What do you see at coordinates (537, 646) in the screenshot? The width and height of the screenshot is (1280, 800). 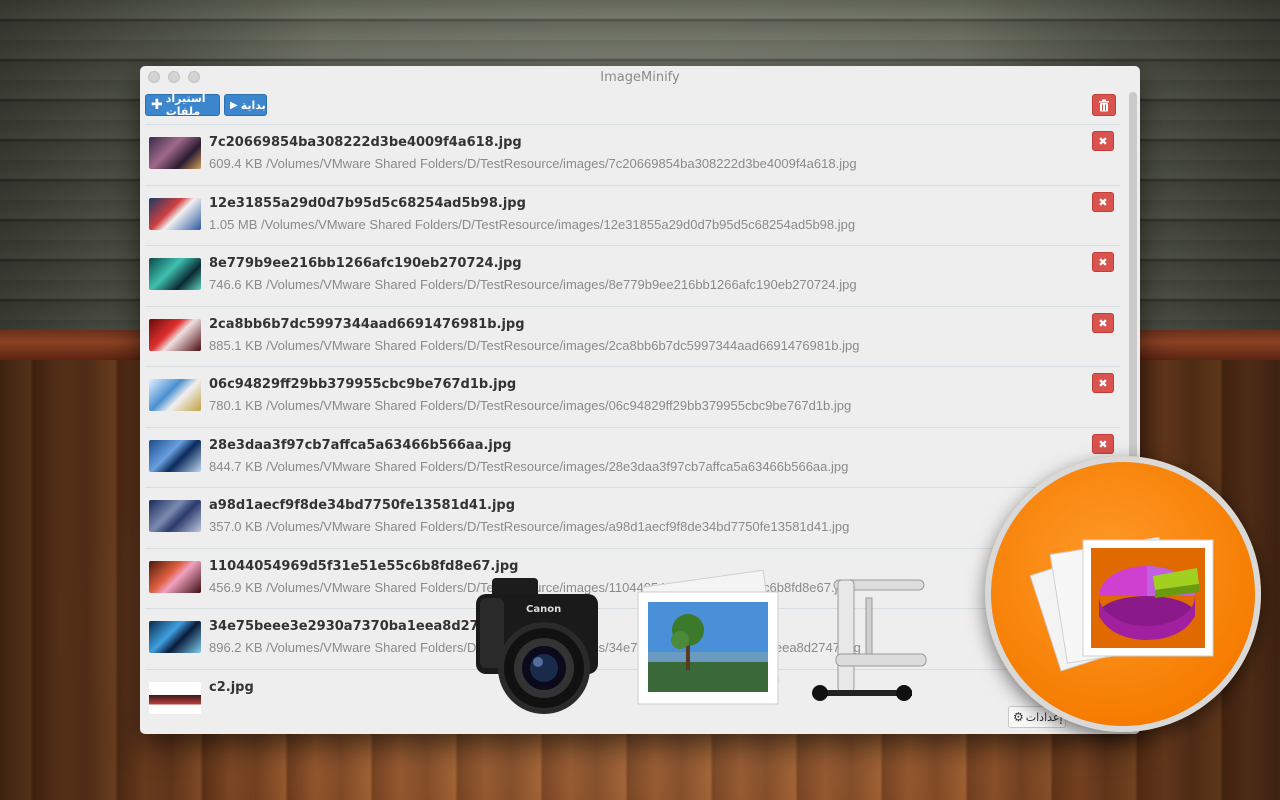 I see `camera-icon: Canon` at bounding box center [537, 646].